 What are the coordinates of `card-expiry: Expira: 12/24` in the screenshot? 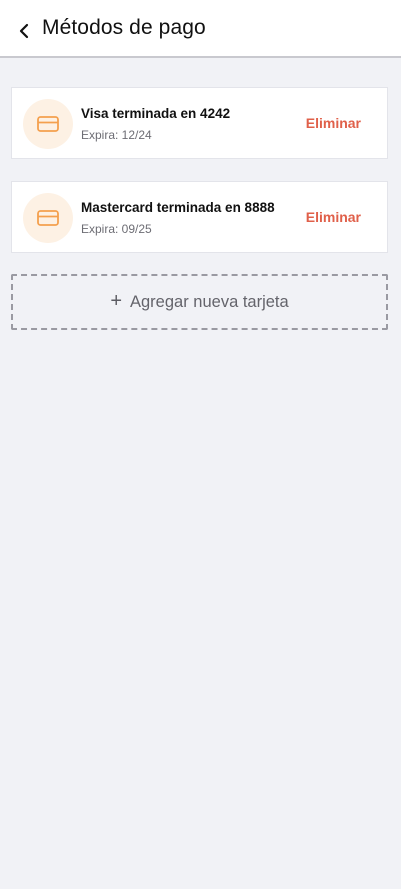 It's located at (116, 135).